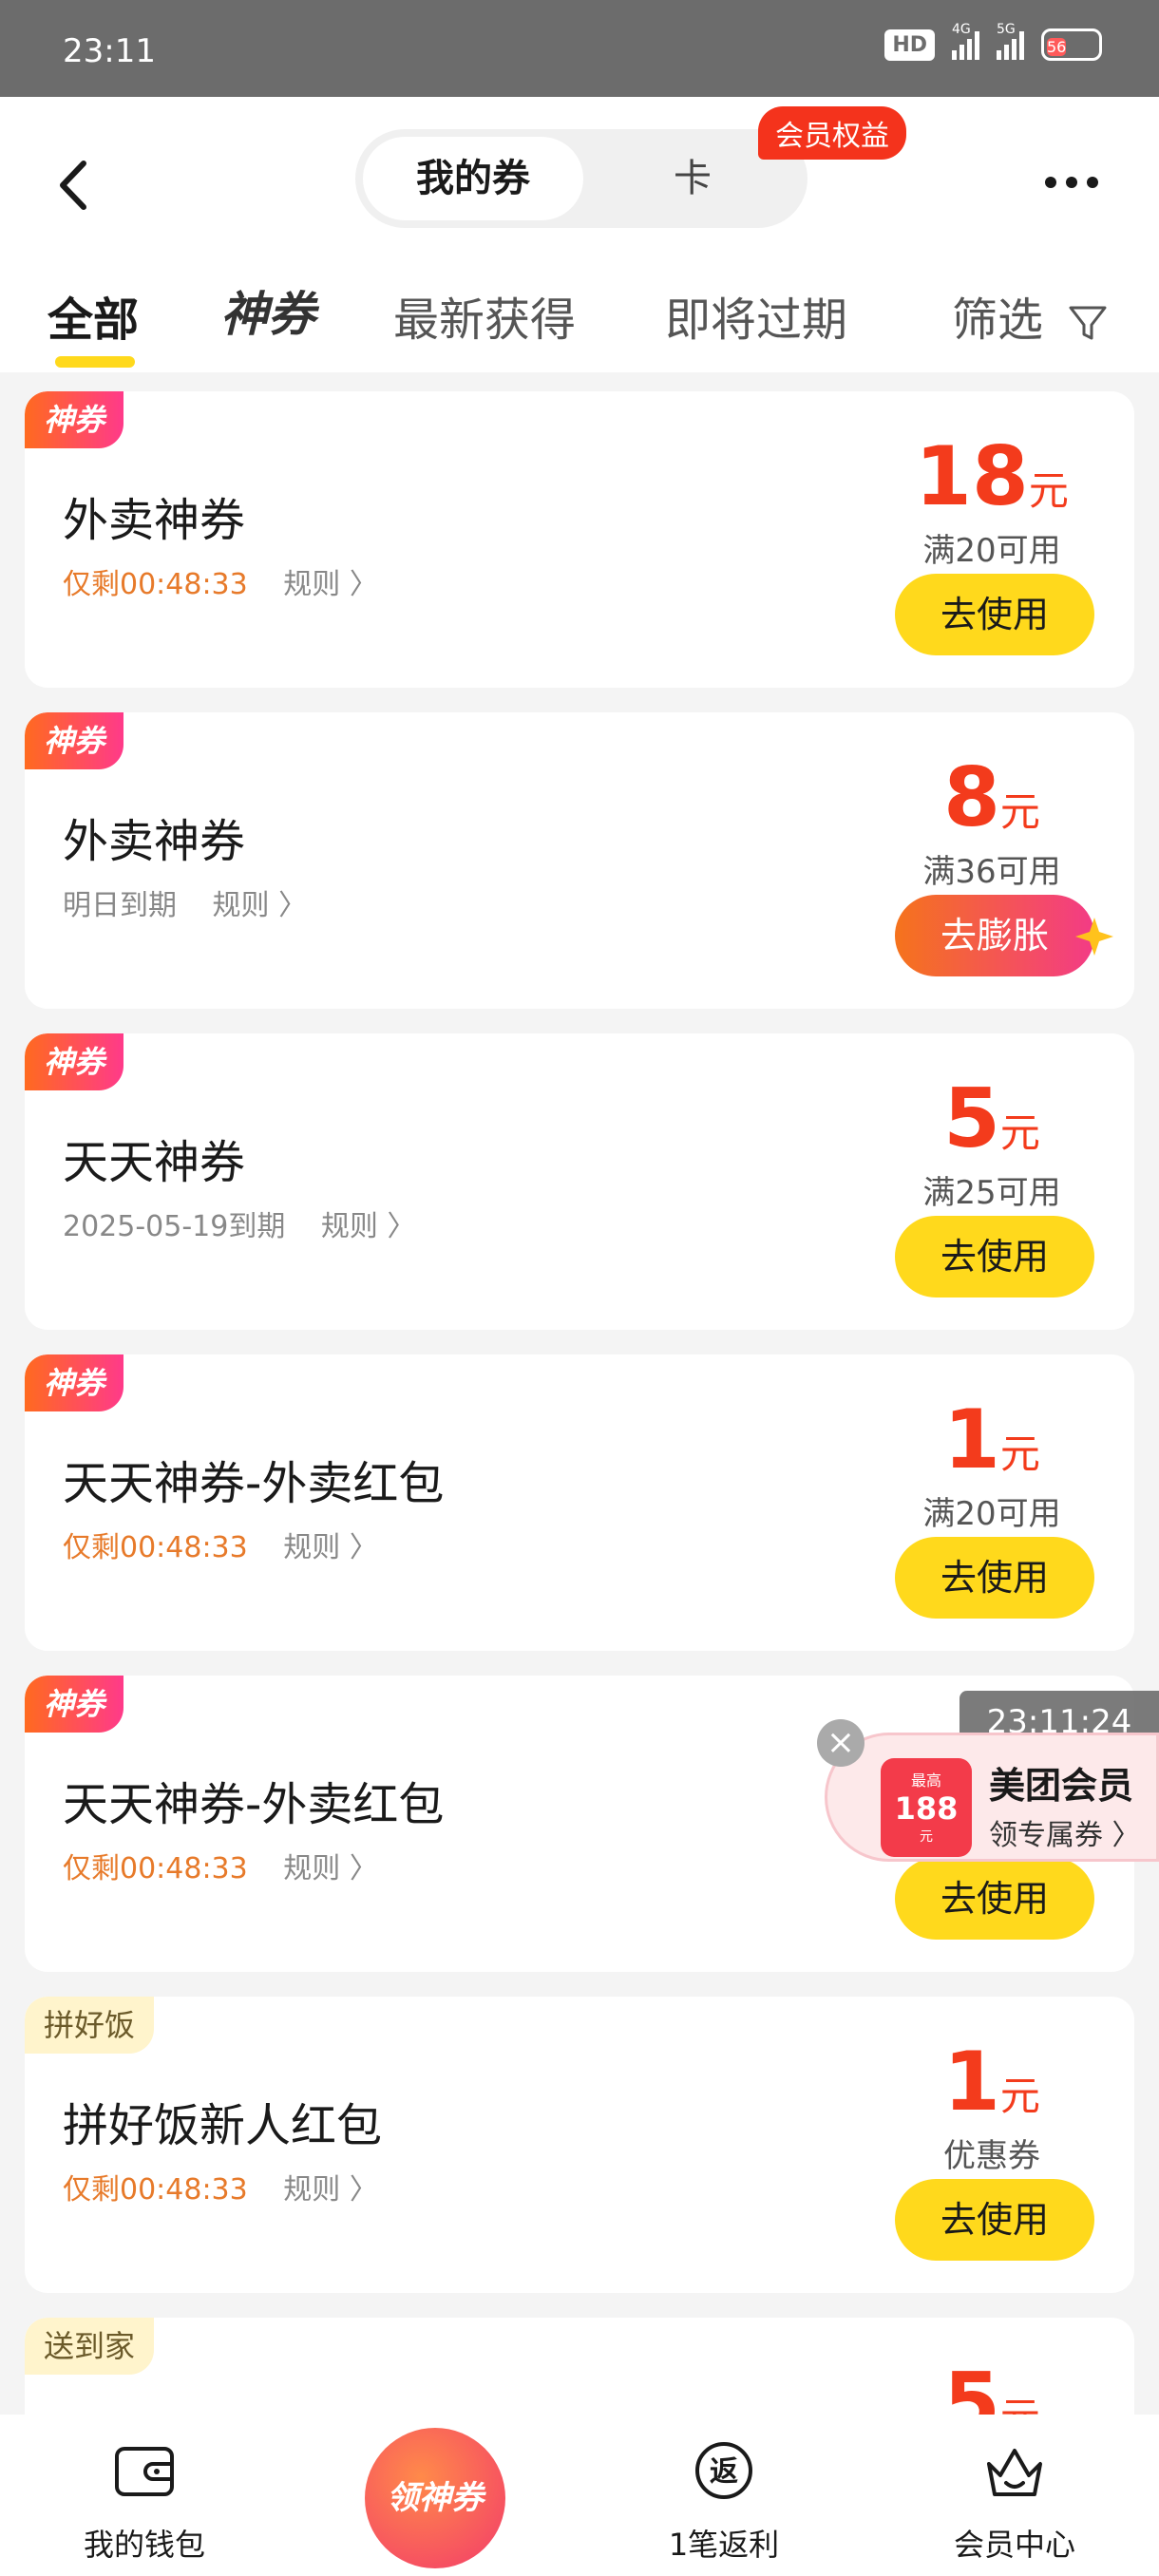  Describe the element at coordinates (926, 1807) in the screenshot. I see `coupon-ticket-icon: 最高 188 元` at that location.